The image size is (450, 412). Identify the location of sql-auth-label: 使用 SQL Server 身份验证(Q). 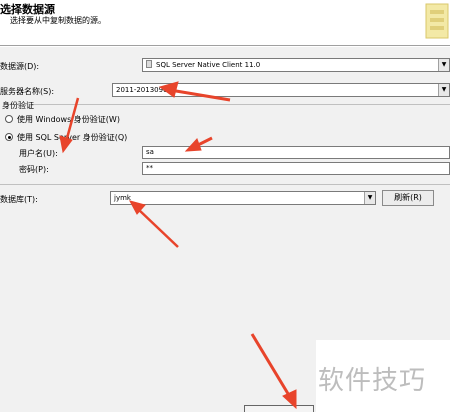
(72, 137).